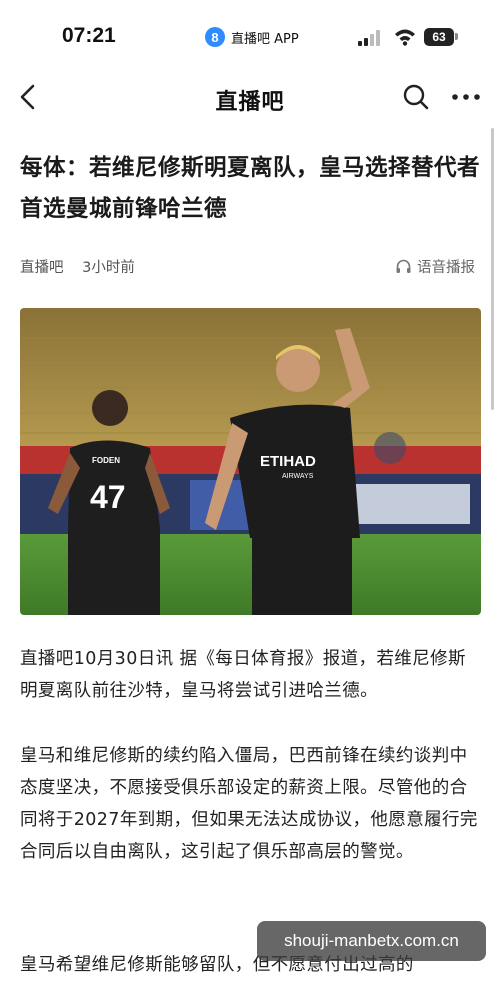 This screenshot has width=500, height=981. Describe the element at coordinates (371, 941) in the screenshot. I see `watermark-badge: shouji-manbetx.com.cn` at that location.